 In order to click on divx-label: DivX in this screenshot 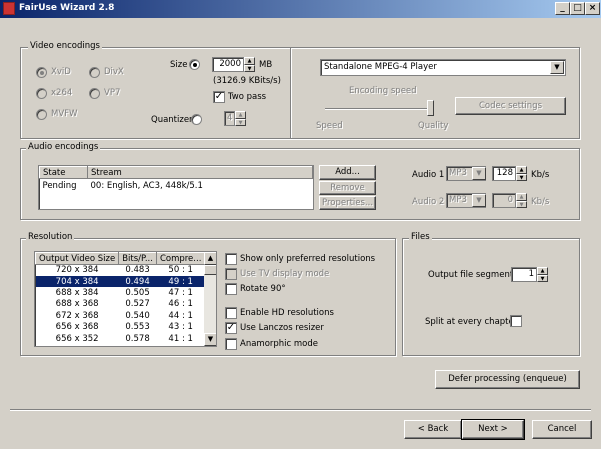, I will do `click(114, 72)`.